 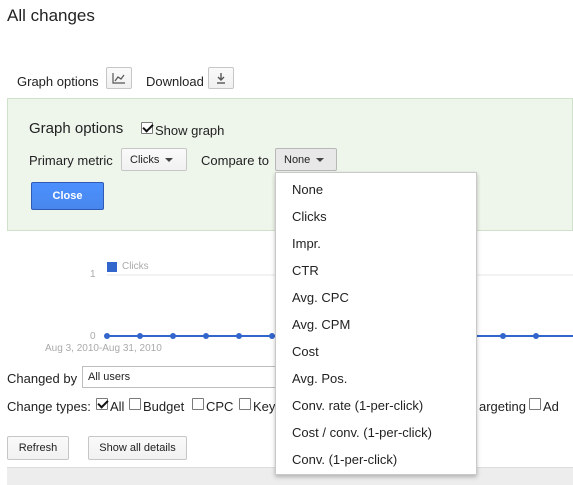 What do you see at coordinates (49, 406) in the screenshot?
I see `change-types-label: Change types:` at bounding box center [49, 406].